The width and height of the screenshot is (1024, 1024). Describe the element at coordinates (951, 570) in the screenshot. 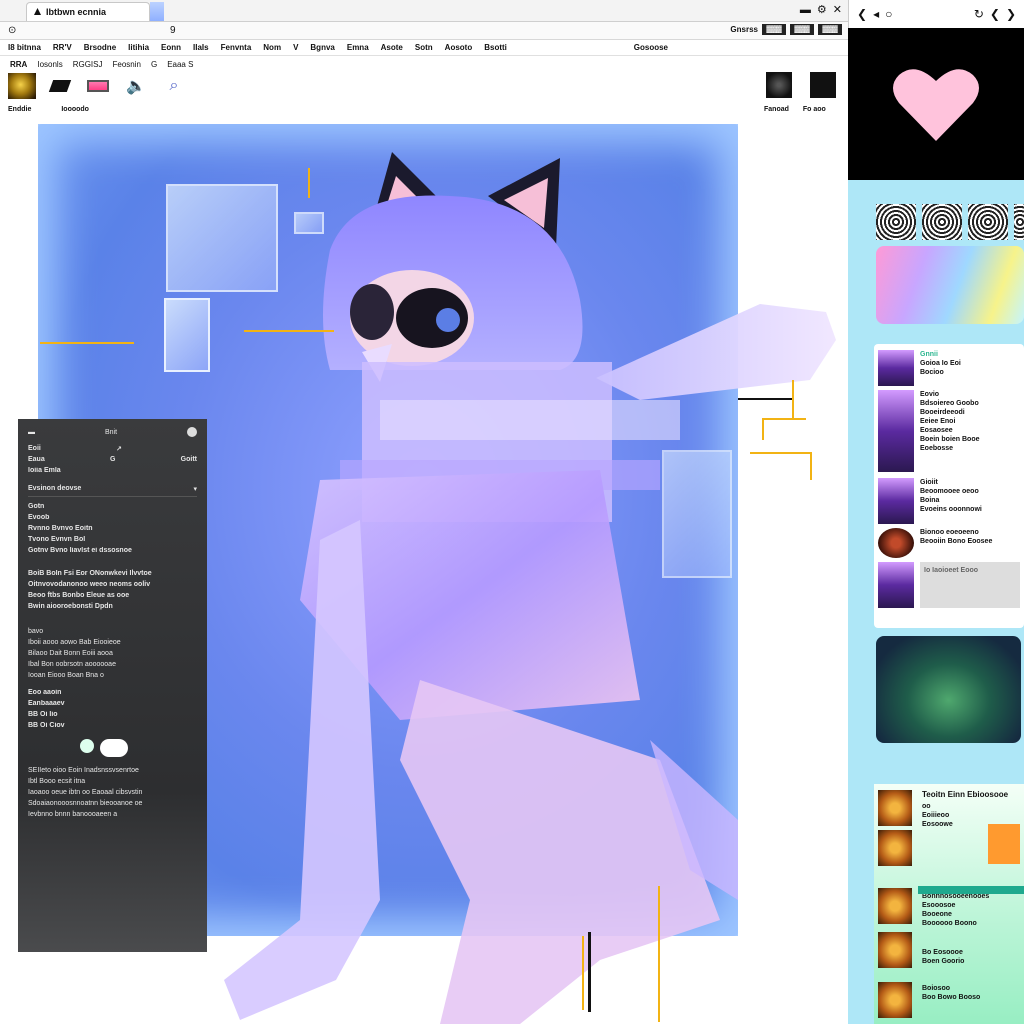

I see `list-line: Io Iaoioeet Eooo` at that location.